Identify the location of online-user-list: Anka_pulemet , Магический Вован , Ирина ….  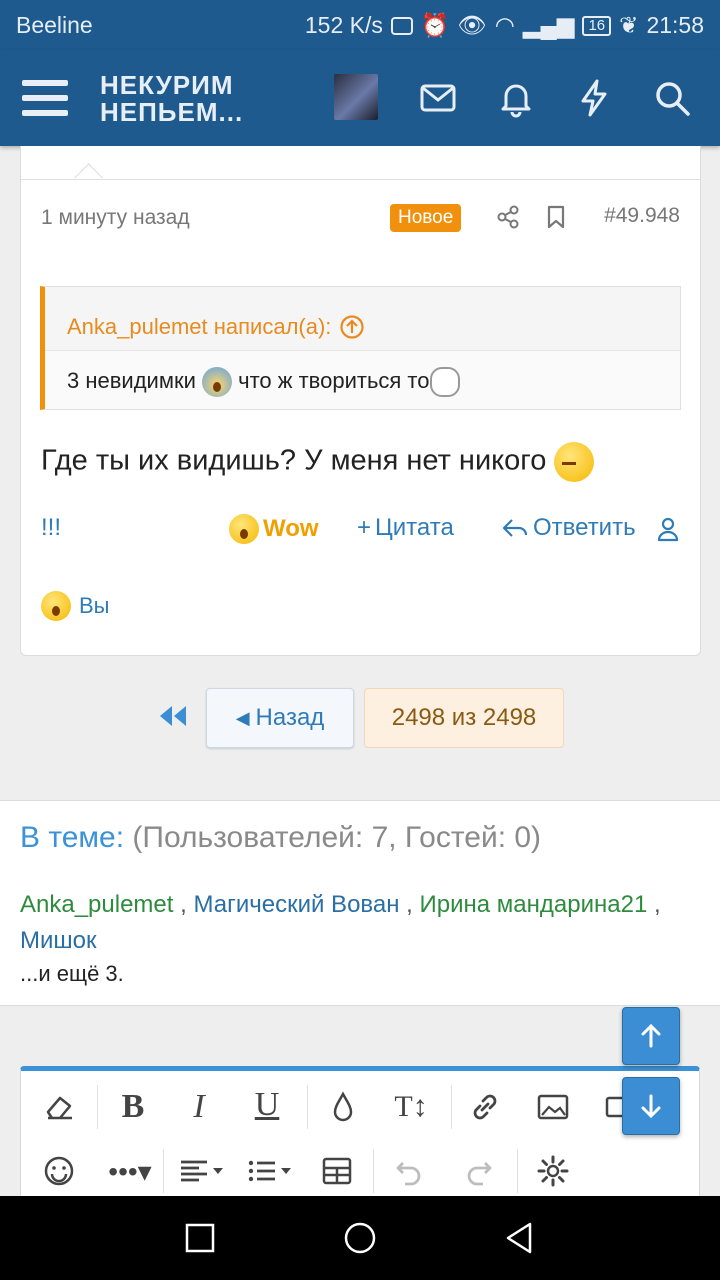
(340, 922).